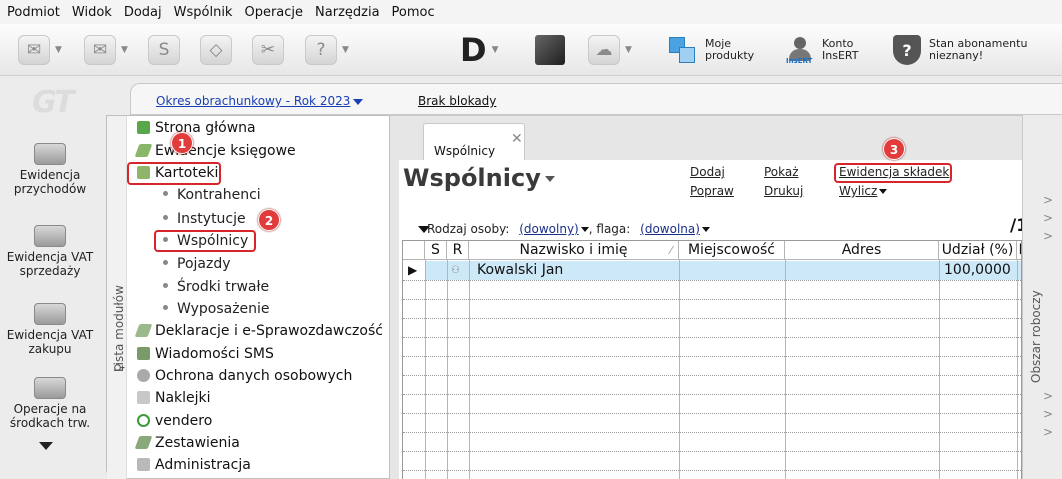 This screenshot has width=1062, height=479. I want to click on page-title: Wspólnicy, so click(479, 178).